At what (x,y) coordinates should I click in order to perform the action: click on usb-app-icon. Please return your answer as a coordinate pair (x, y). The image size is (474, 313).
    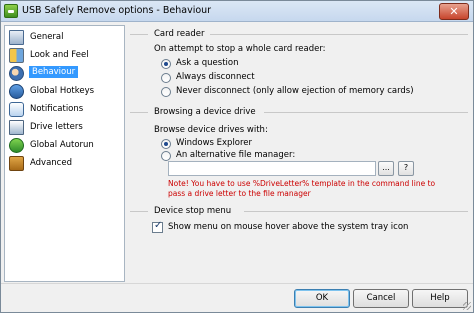
    Looking at the image, I should click on (11, 11).